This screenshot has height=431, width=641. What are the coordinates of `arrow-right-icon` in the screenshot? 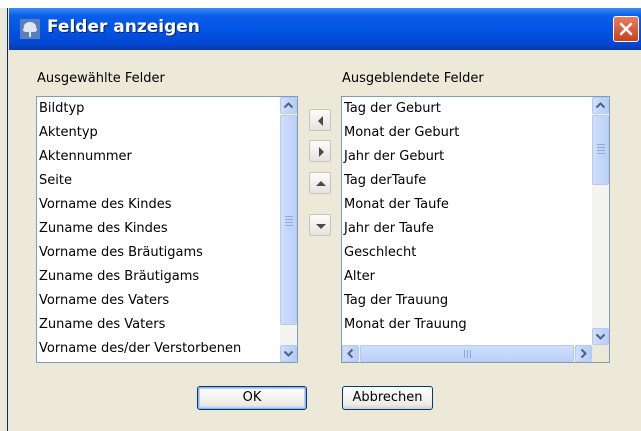 It's located at (321, 152).